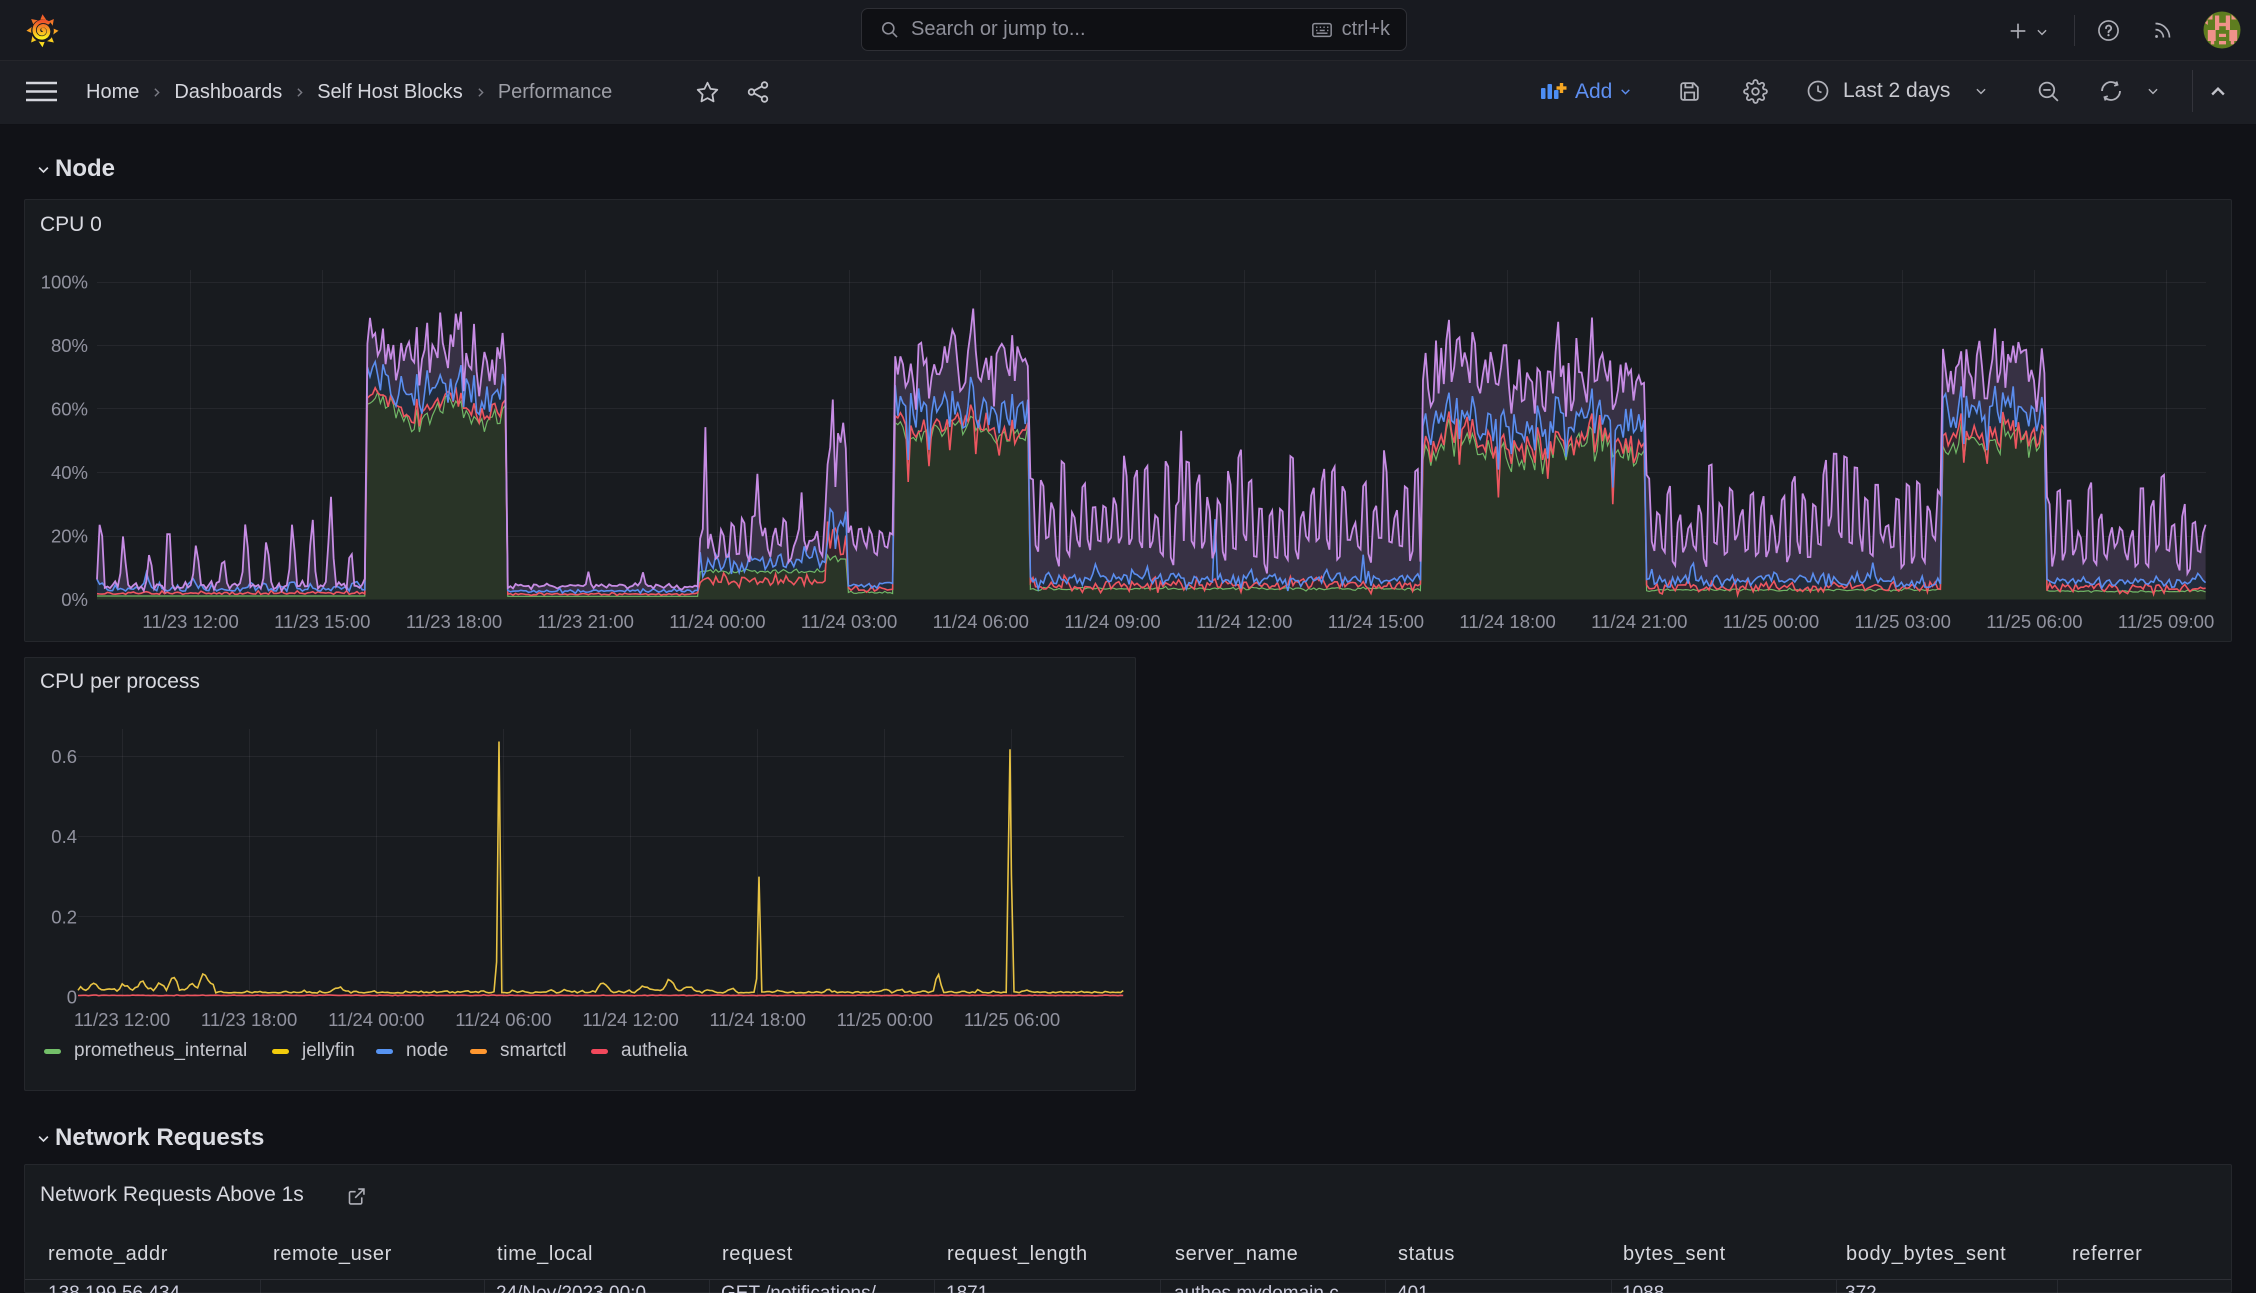 This screenshot has height=1293, width=2256. Describe the element at coordinates (1507, 621) in the screenshot. I see `svg-text: 11/24 18:00` at that location.